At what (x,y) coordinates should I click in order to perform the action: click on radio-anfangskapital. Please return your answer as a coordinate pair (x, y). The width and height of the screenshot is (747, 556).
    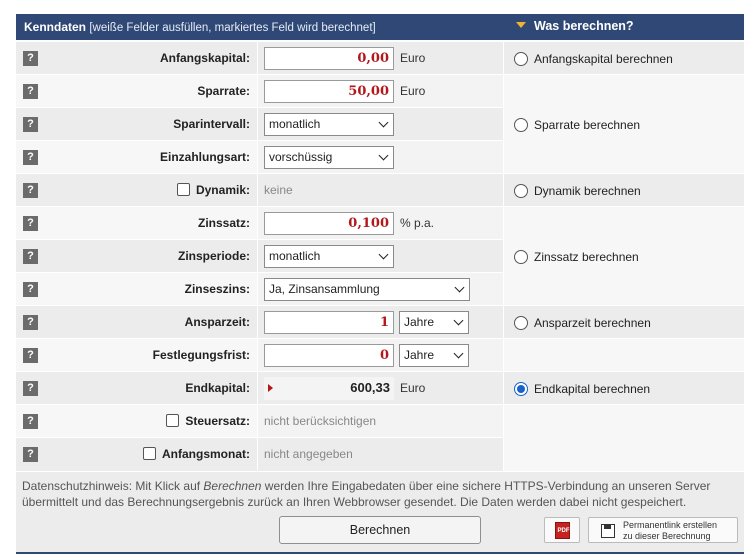
    Looking at the image, I should click on (521, 59).